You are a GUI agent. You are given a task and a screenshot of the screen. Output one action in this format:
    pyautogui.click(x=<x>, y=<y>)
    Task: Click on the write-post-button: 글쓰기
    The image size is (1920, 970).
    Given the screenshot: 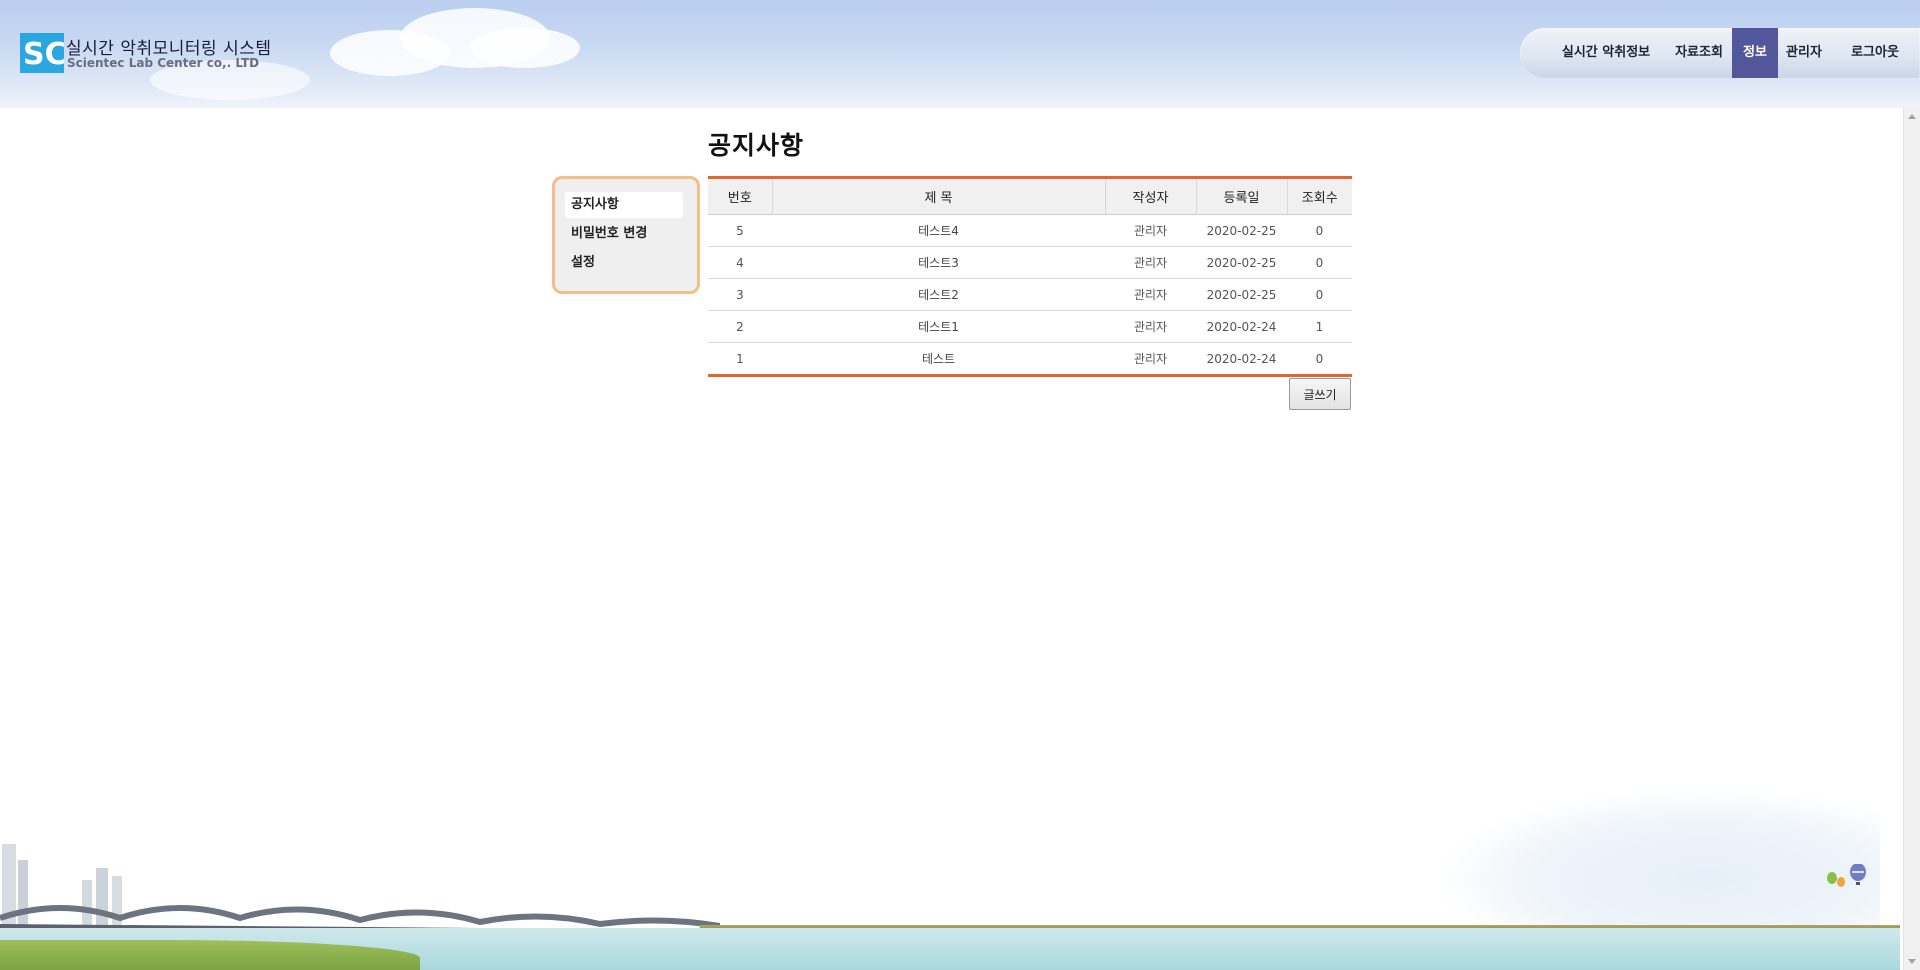 What is the action you would take?
    pyautogui.click(x=1320, y=394)
    